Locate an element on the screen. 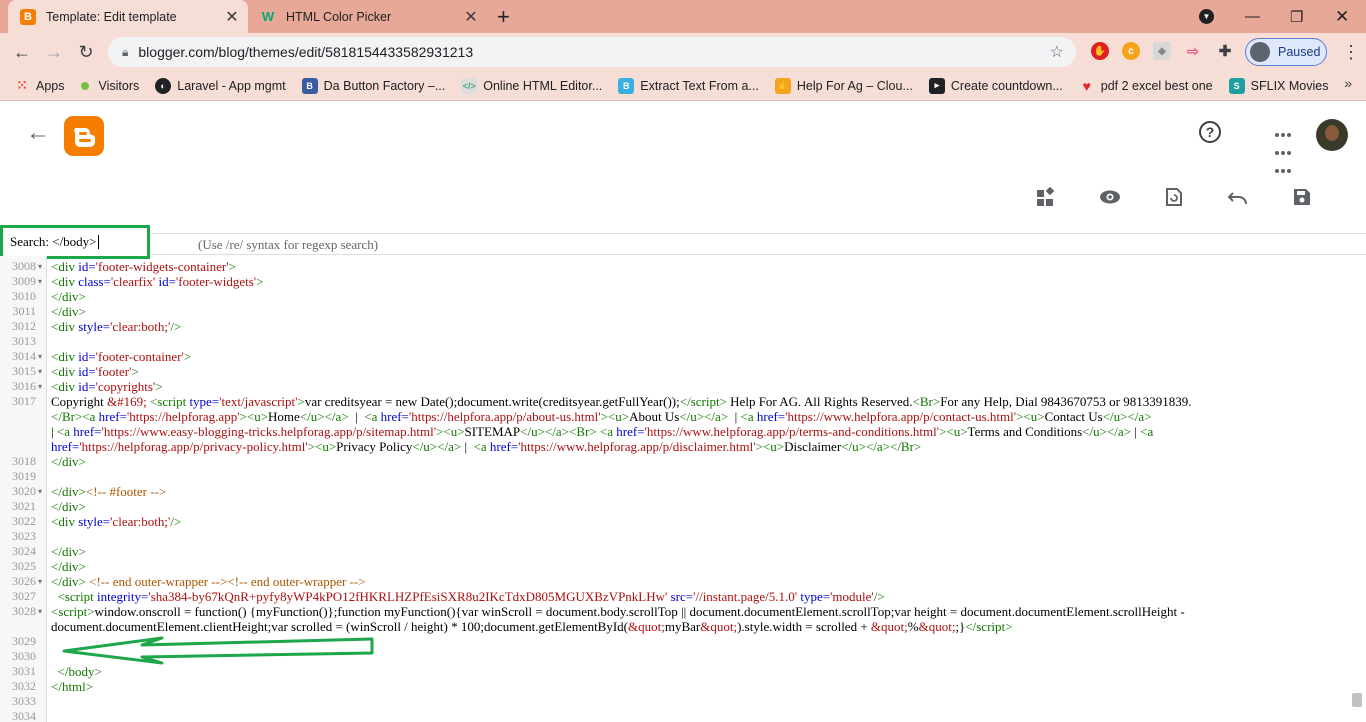  globe-icon: ◐ is located at coordinates (163, 85).